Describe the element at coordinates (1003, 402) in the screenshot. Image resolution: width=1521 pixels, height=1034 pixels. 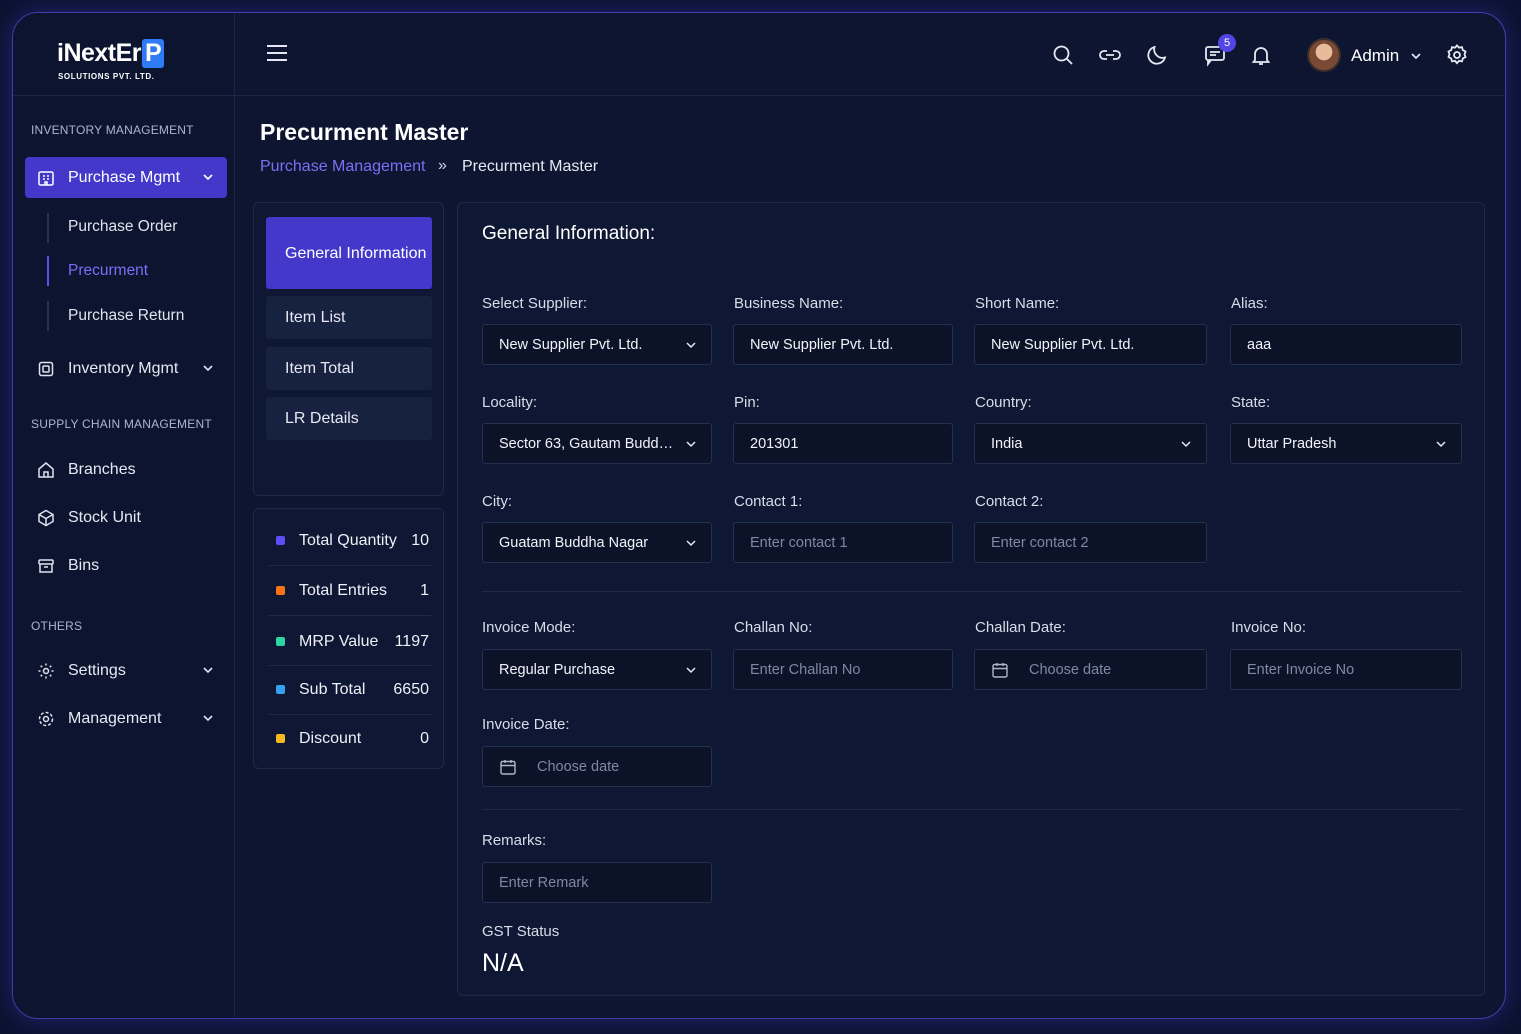
I see `country-label: Country:` at that location.